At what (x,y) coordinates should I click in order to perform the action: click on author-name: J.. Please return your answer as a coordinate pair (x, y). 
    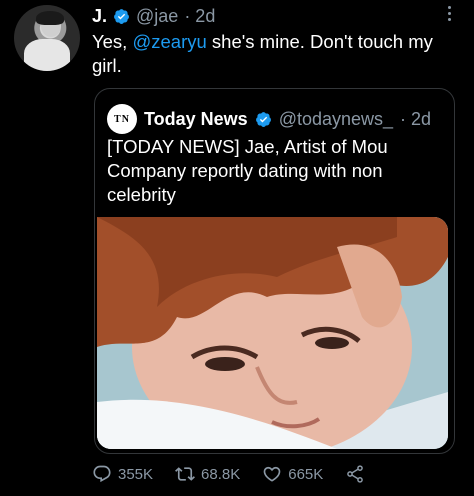
    Looking at the image, I should click on (99, 16).